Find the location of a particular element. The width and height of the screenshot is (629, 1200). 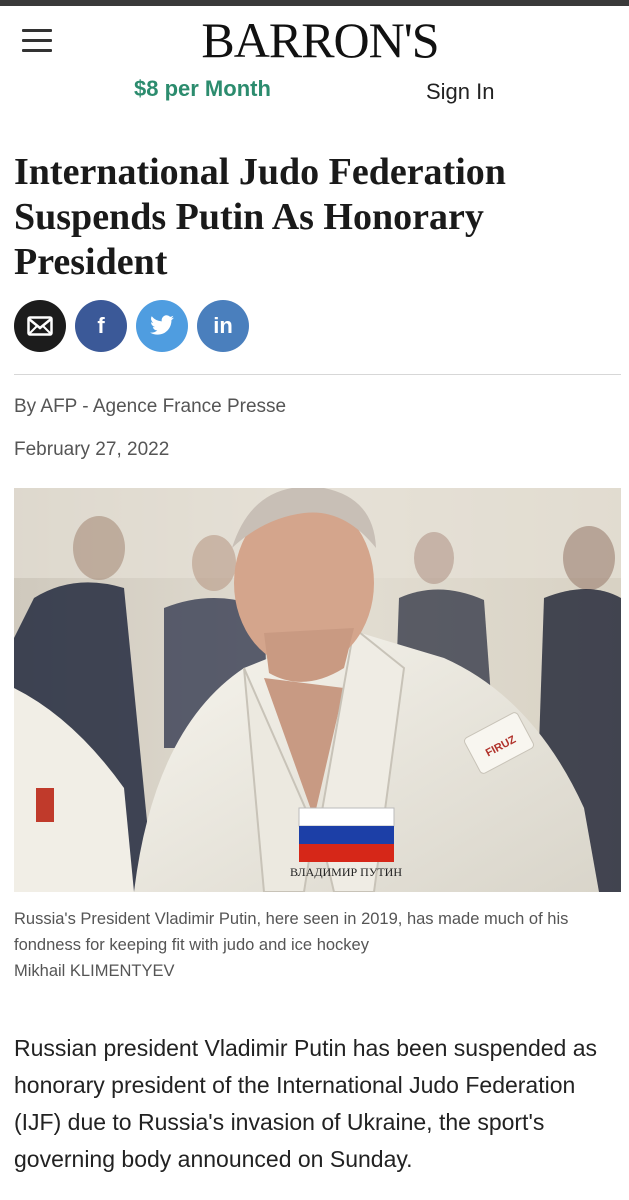

envelope-icon is located at coordinates (40, 326).